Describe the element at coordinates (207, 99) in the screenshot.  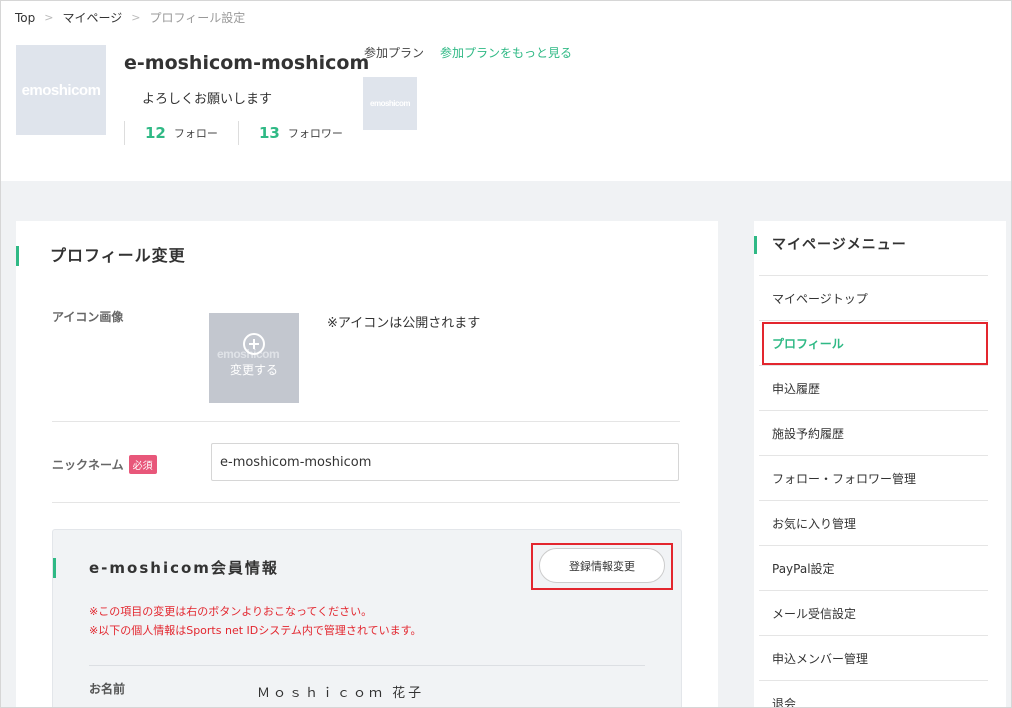
I see `user-bio: よろしくお願いします` at that location.